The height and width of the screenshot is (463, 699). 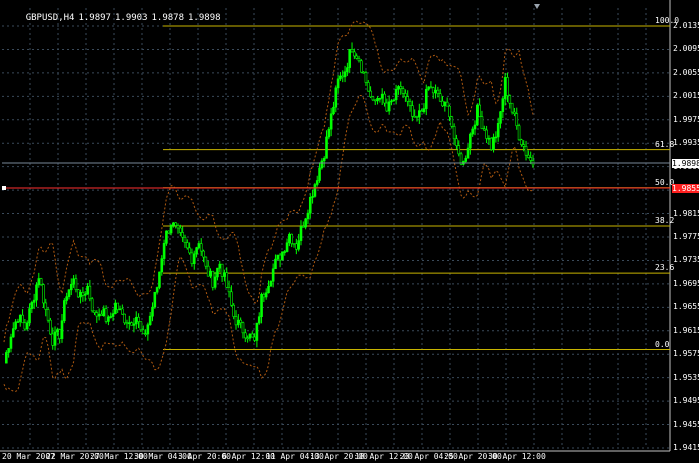 What do you see at coordinates (686, 354) in the screenshot?
I see `price-axis-label: 1.9575` at bounding box center [686, 354].